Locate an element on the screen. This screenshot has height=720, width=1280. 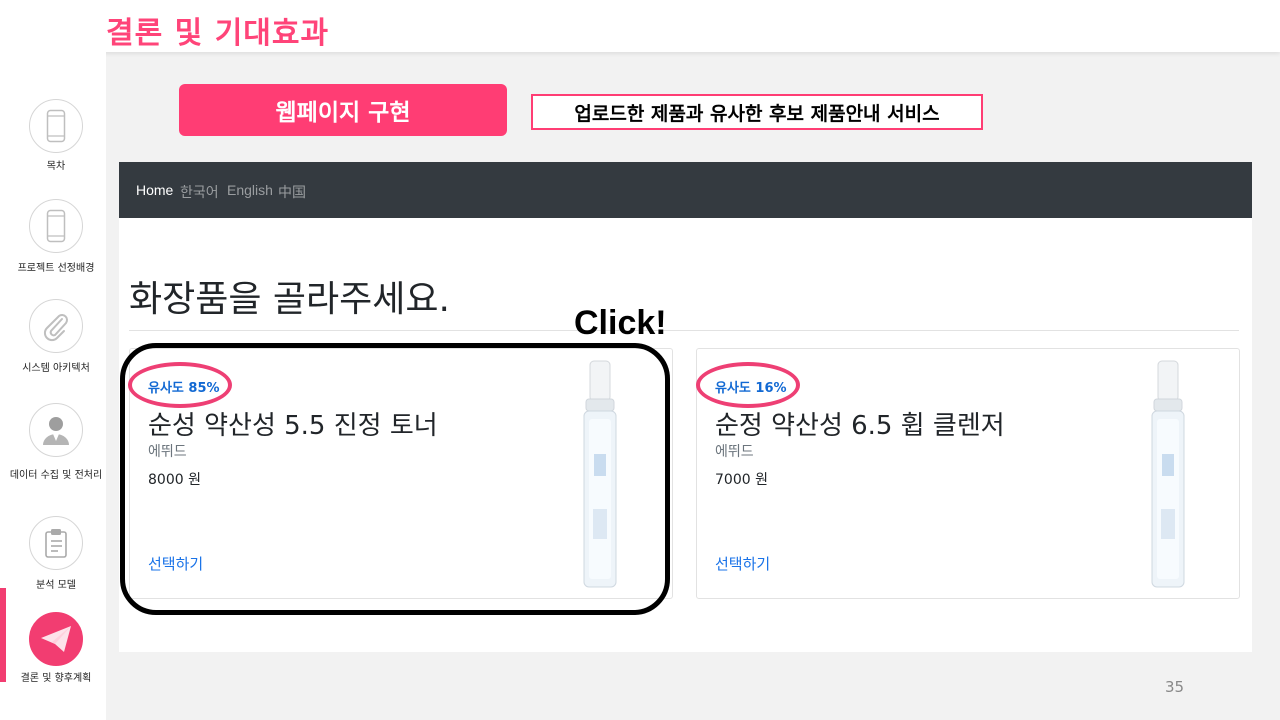
select-link: 선택하기 is located at coordinates (742, 563).